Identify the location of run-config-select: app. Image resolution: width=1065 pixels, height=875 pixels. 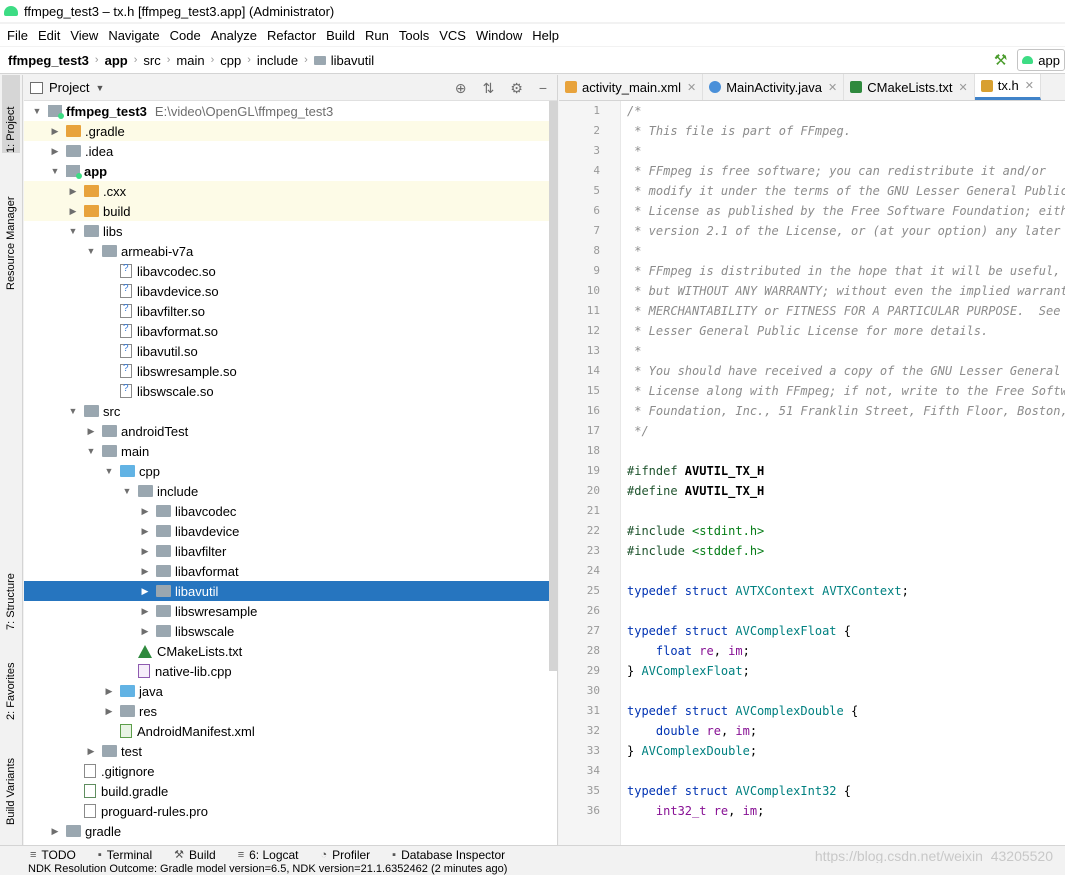
(1041, 60).